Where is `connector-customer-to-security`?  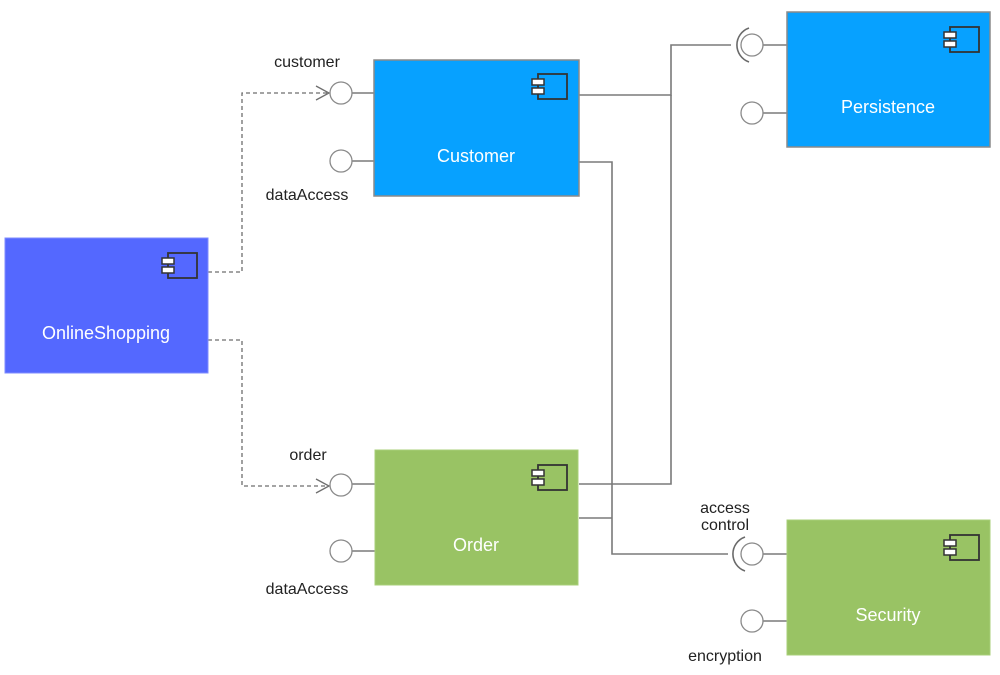 connector-customer-to-security is located at coordinates (653, 358).